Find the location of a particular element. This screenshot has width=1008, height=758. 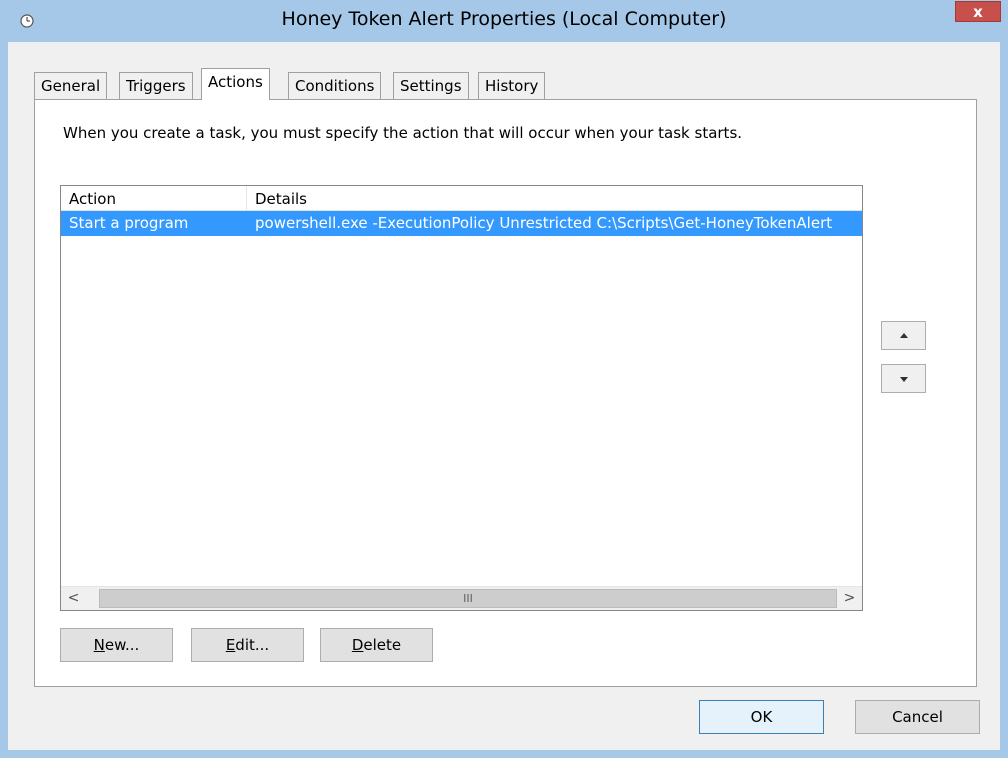

tab-actions: Actions is located at coordinates (235, 84).